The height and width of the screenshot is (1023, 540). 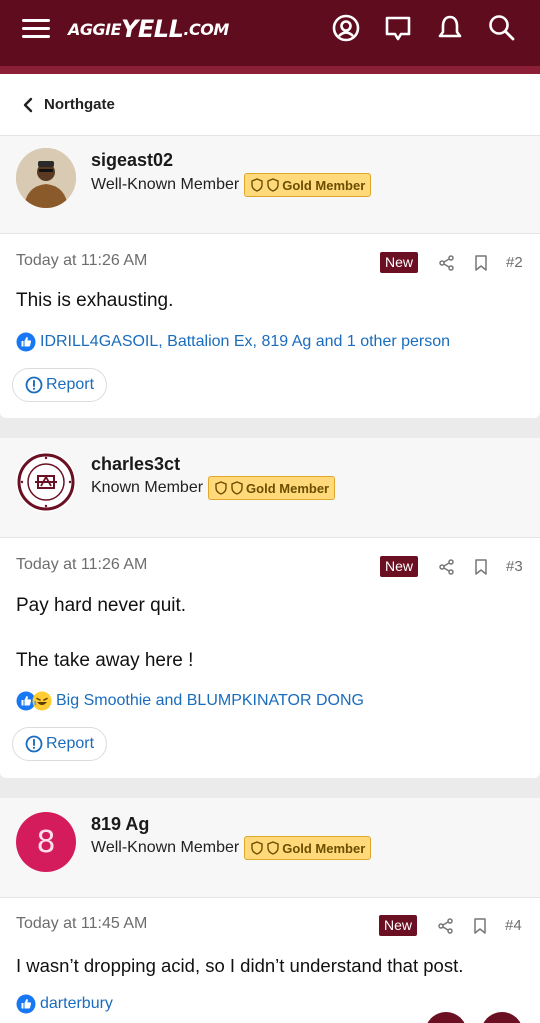 I want to click on username: sigeast02, so click(x=132, y=160).